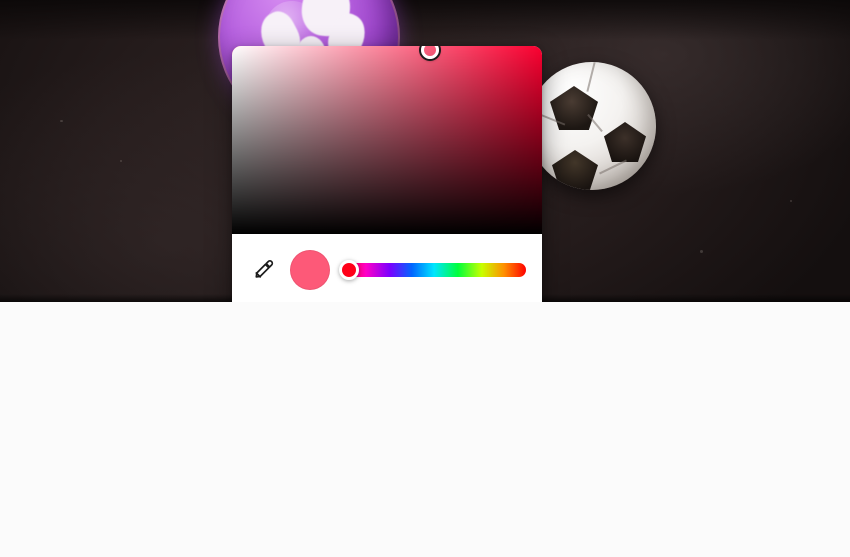 The height and width of the screenshot is (557, 850). I want to click on hue-slider-thumb, so click(349, 270).